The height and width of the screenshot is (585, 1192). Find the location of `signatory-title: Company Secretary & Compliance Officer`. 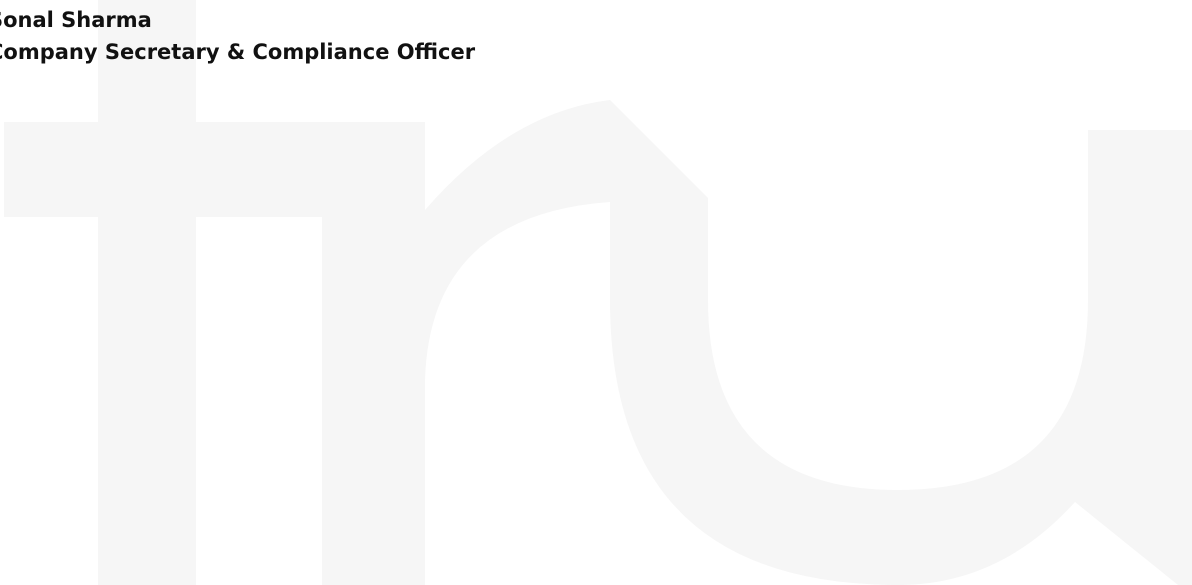

signatory-title: Company Secretary & Compliance Officer is located at coordinates (238, 52).